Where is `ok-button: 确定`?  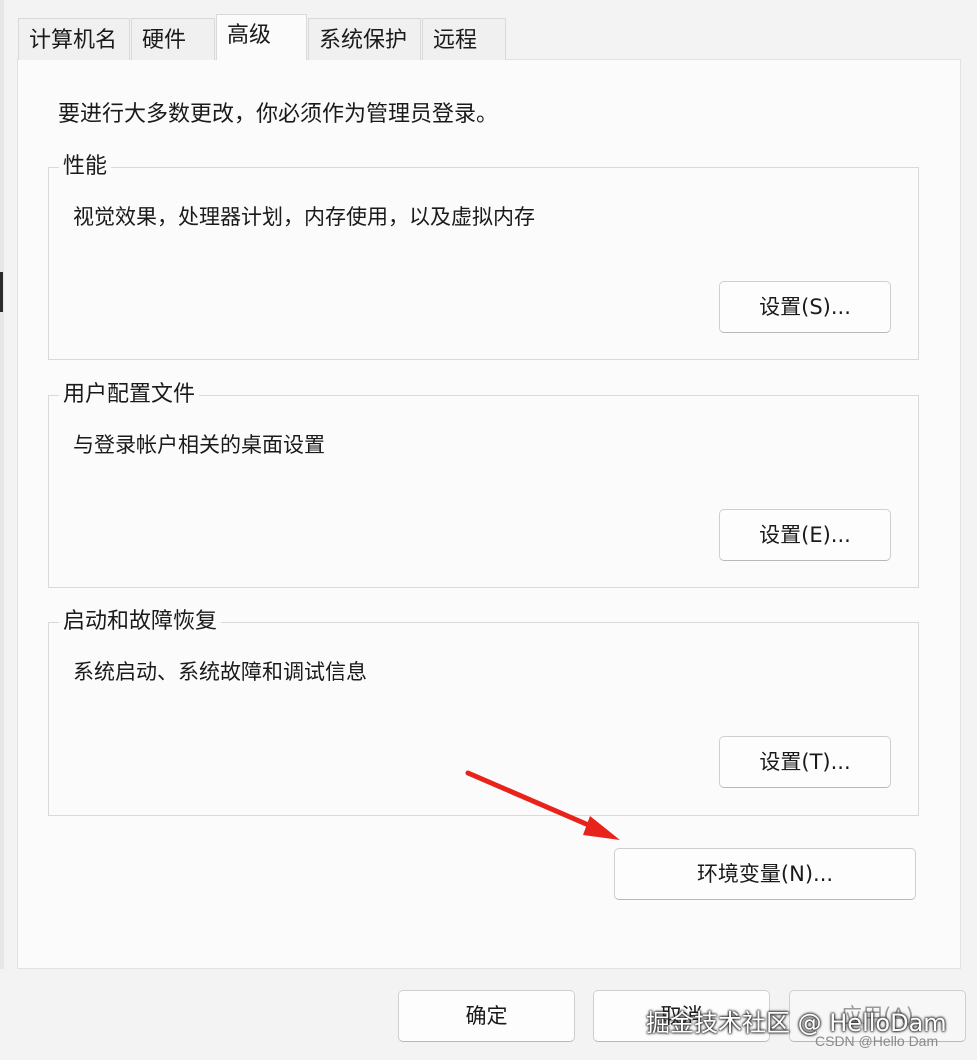 ok-button: 确定 is located at coordinates (486, 1016).